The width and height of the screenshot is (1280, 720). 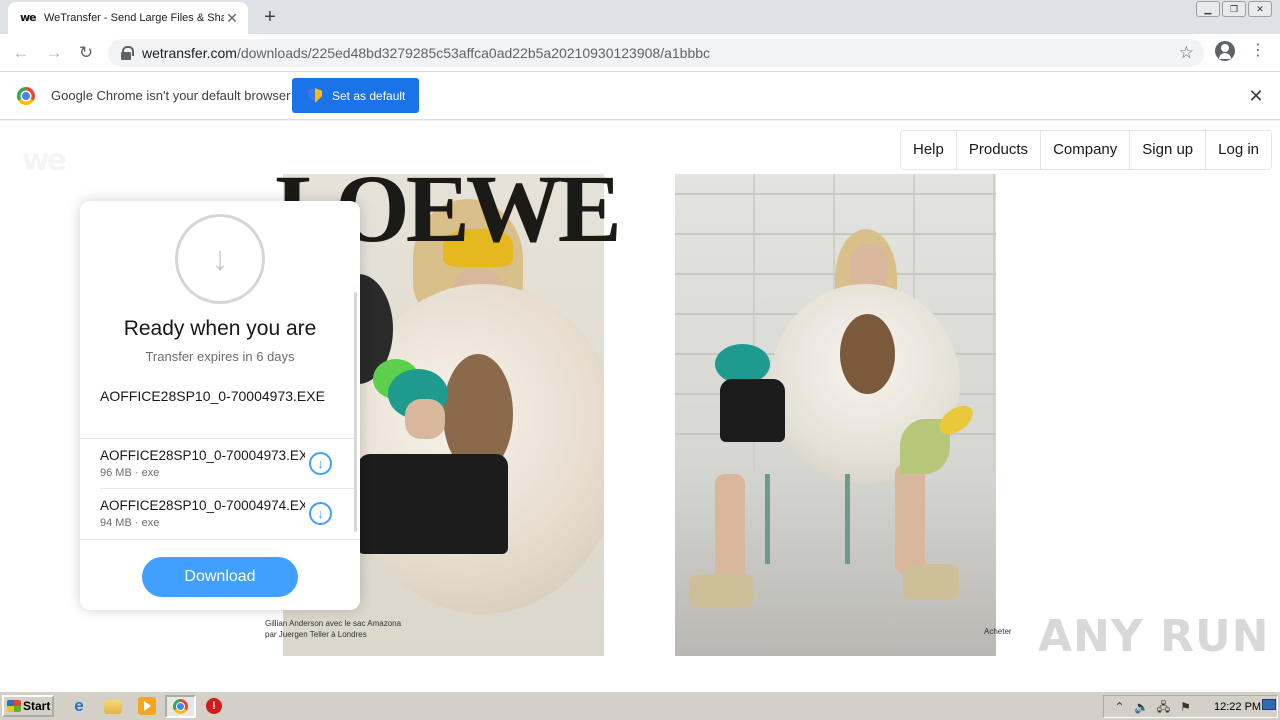 I want to click on download-button: Download, so click(x=220, y=577).